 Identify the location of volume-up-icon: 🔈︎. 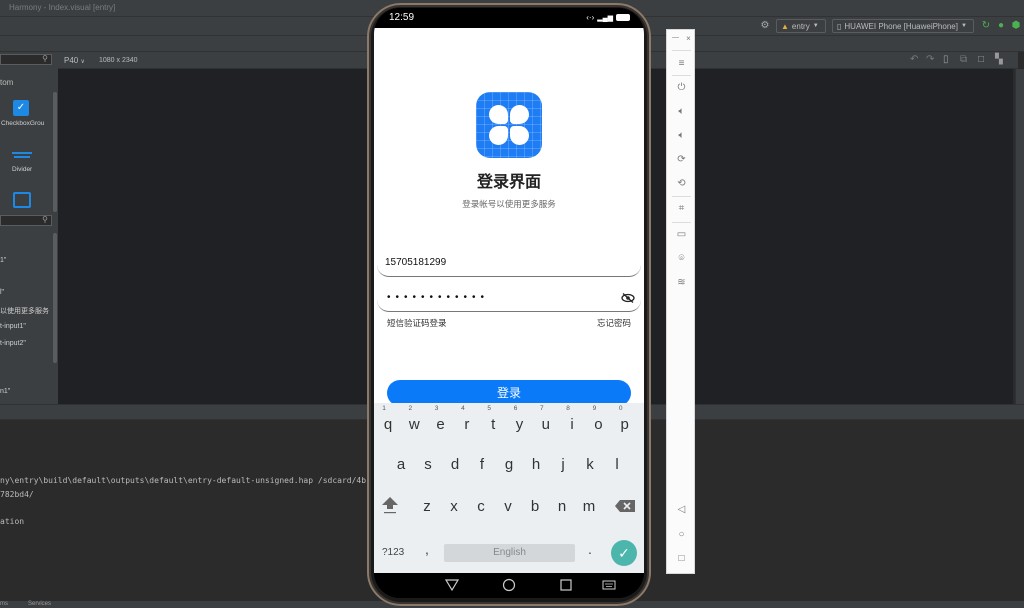
(681, 111).